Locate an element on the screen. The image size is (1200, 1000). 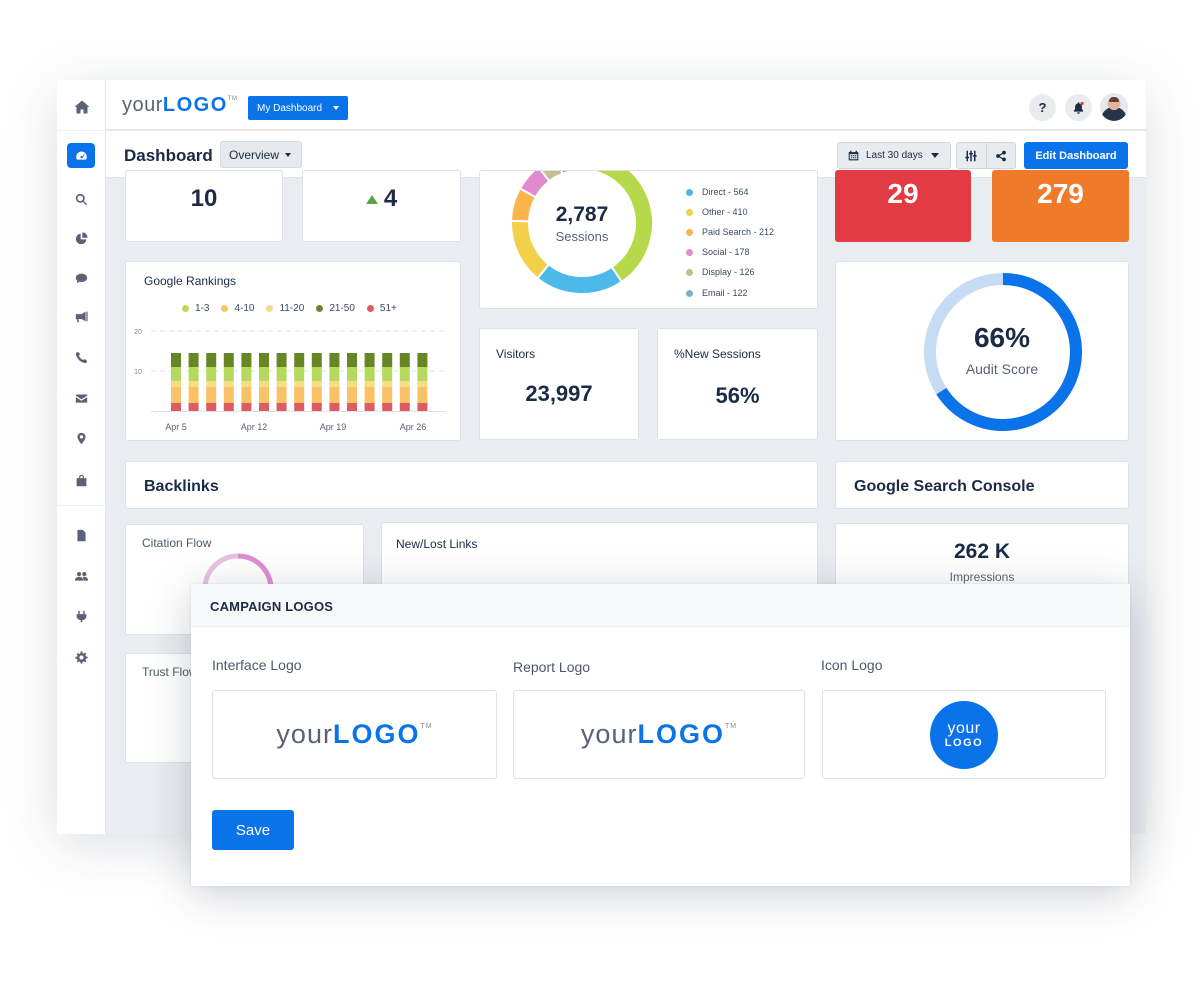
donut-slice-direct is located at coordinates (580, 278).